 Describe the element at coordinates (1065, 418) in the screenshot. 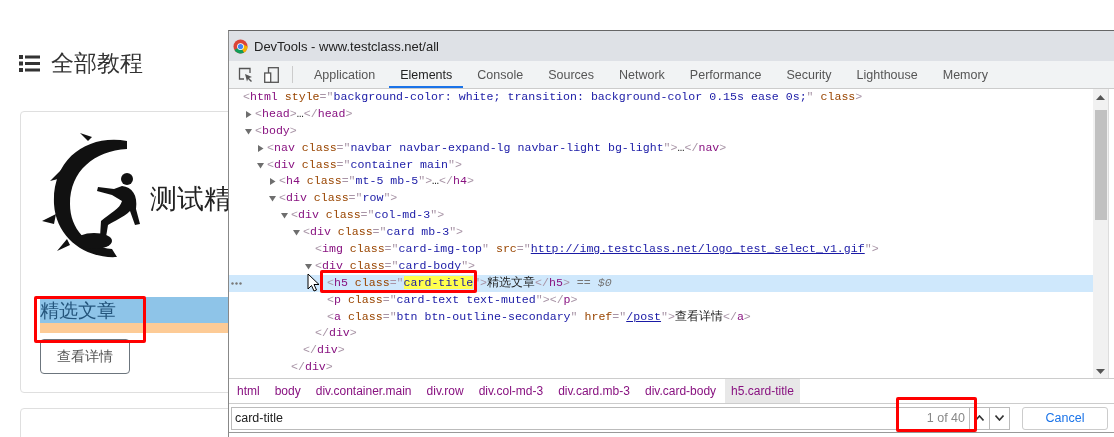

I see `cancel-button: Cancel` at that location.